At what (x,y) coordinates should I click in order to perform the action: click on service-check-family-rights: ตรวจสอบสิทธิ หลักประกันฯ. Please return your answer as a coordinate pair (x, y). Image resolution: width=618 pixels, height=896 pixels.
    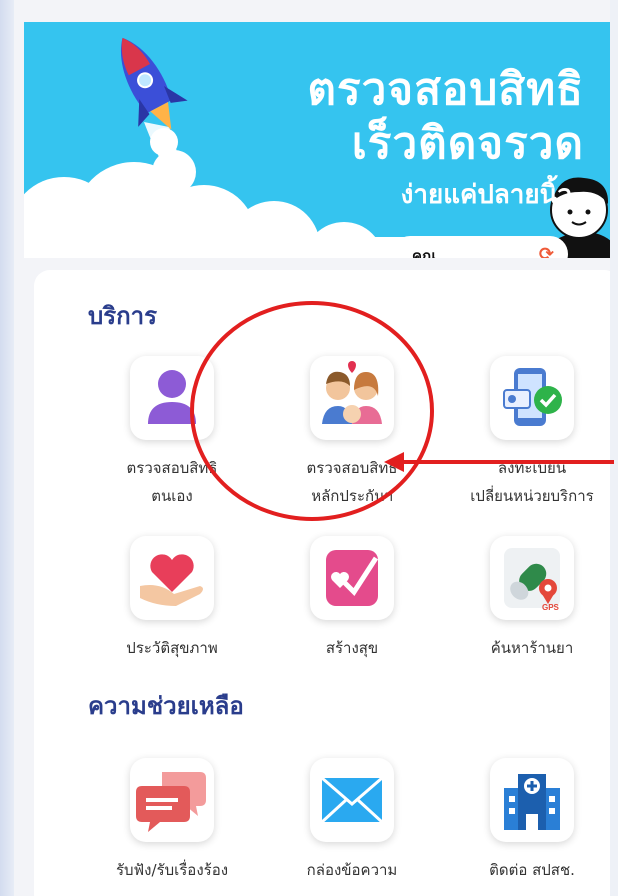
    Looking at the image, I should click on (352, 433).